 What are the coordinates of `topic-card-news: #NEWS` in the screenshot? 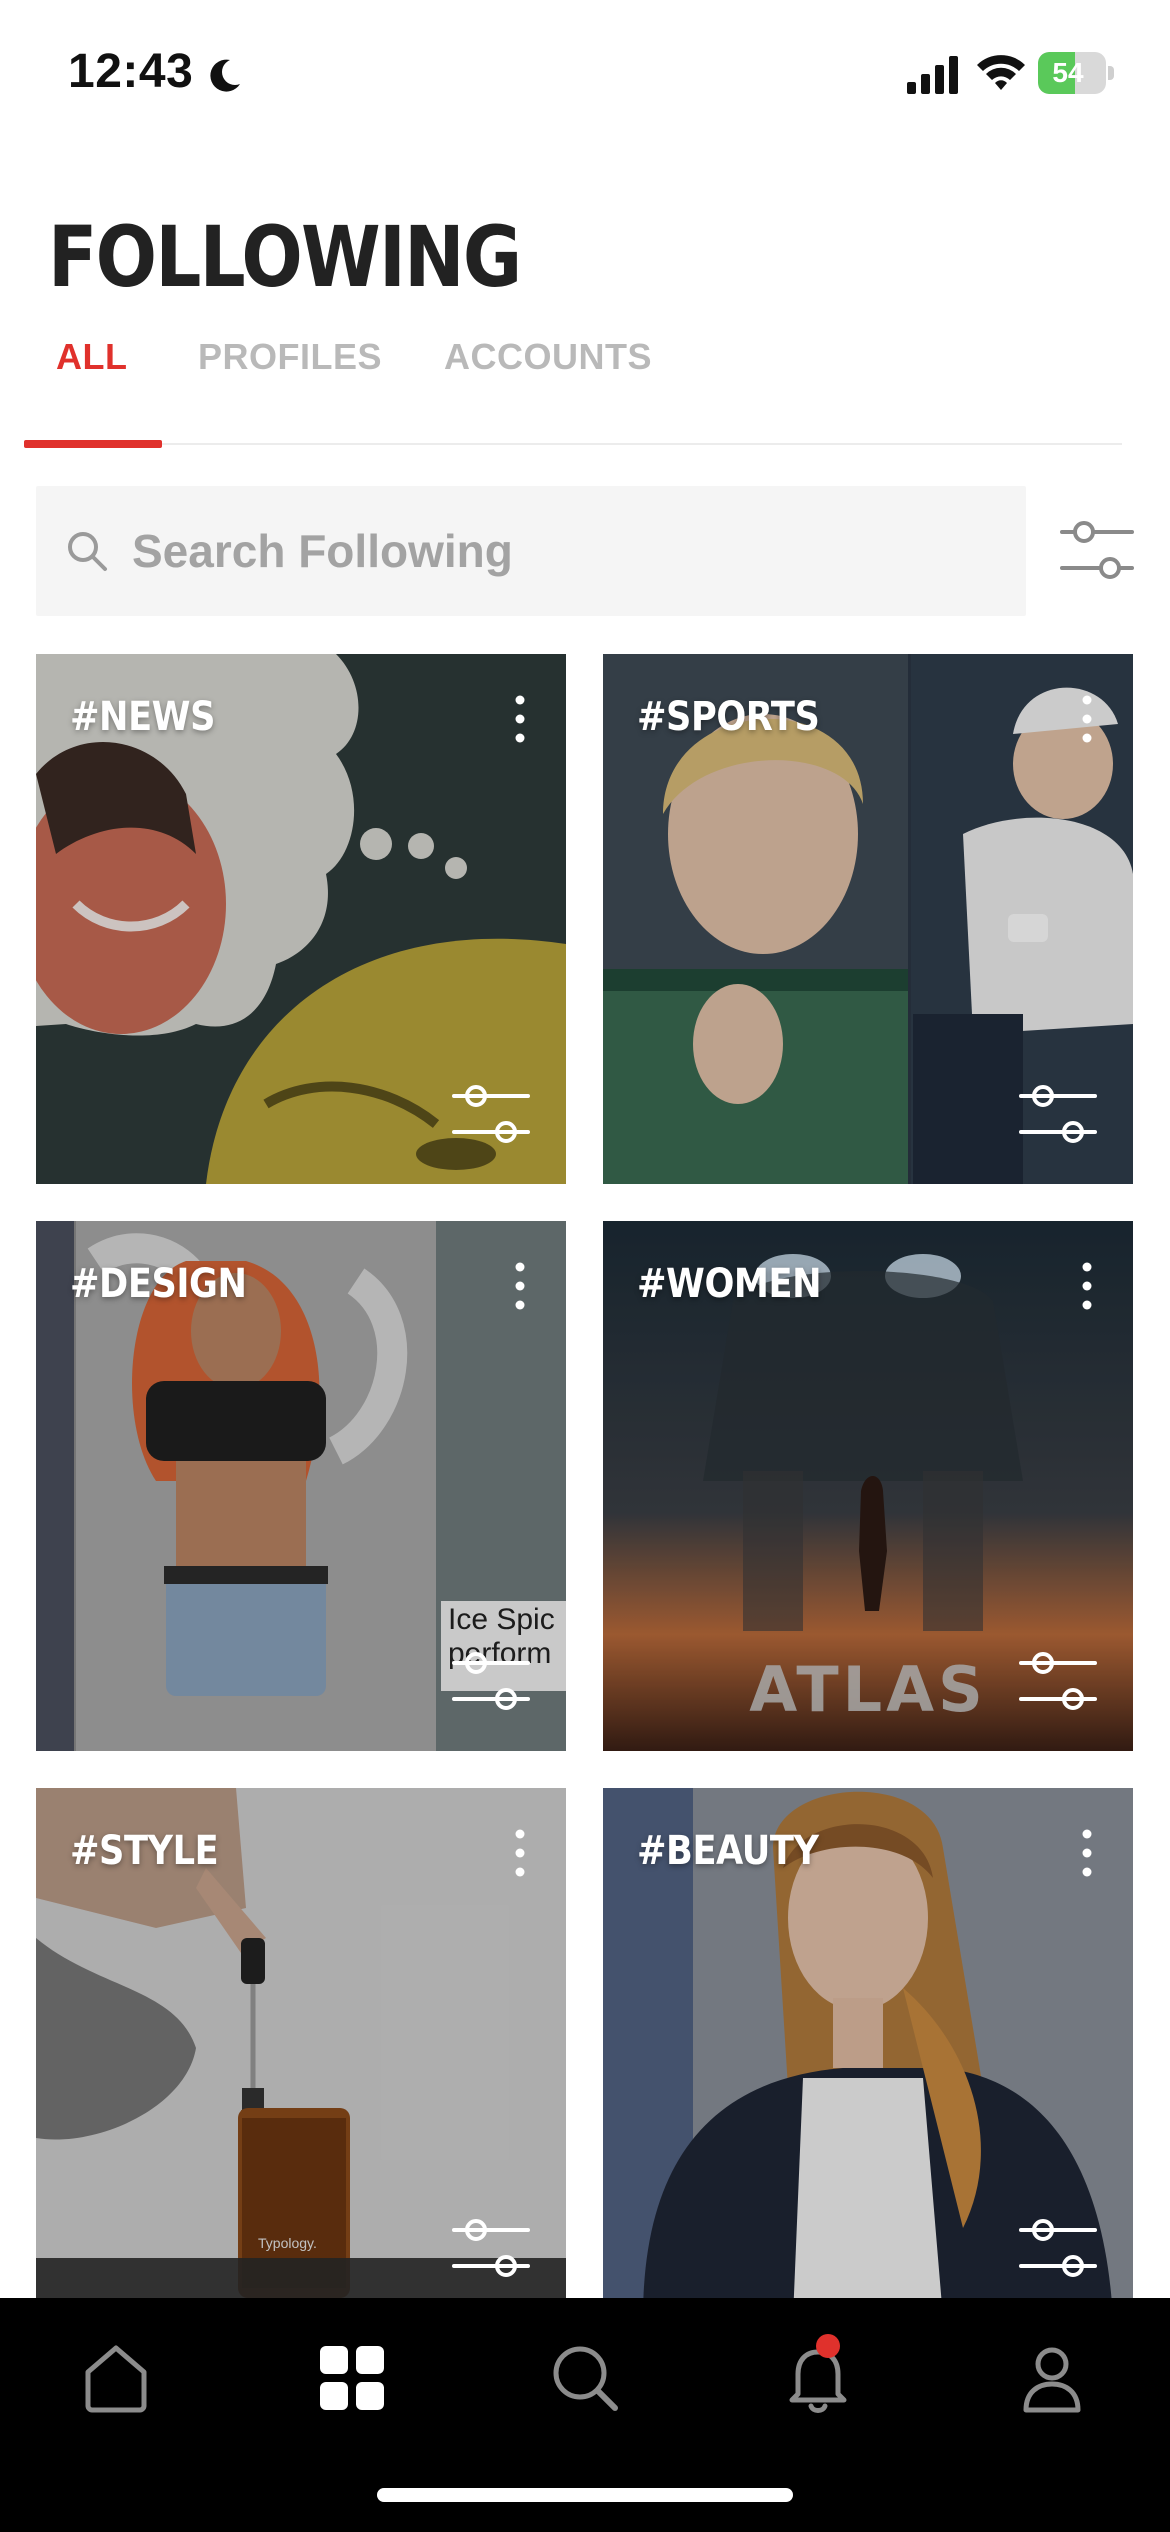 It's located at (301, 919).